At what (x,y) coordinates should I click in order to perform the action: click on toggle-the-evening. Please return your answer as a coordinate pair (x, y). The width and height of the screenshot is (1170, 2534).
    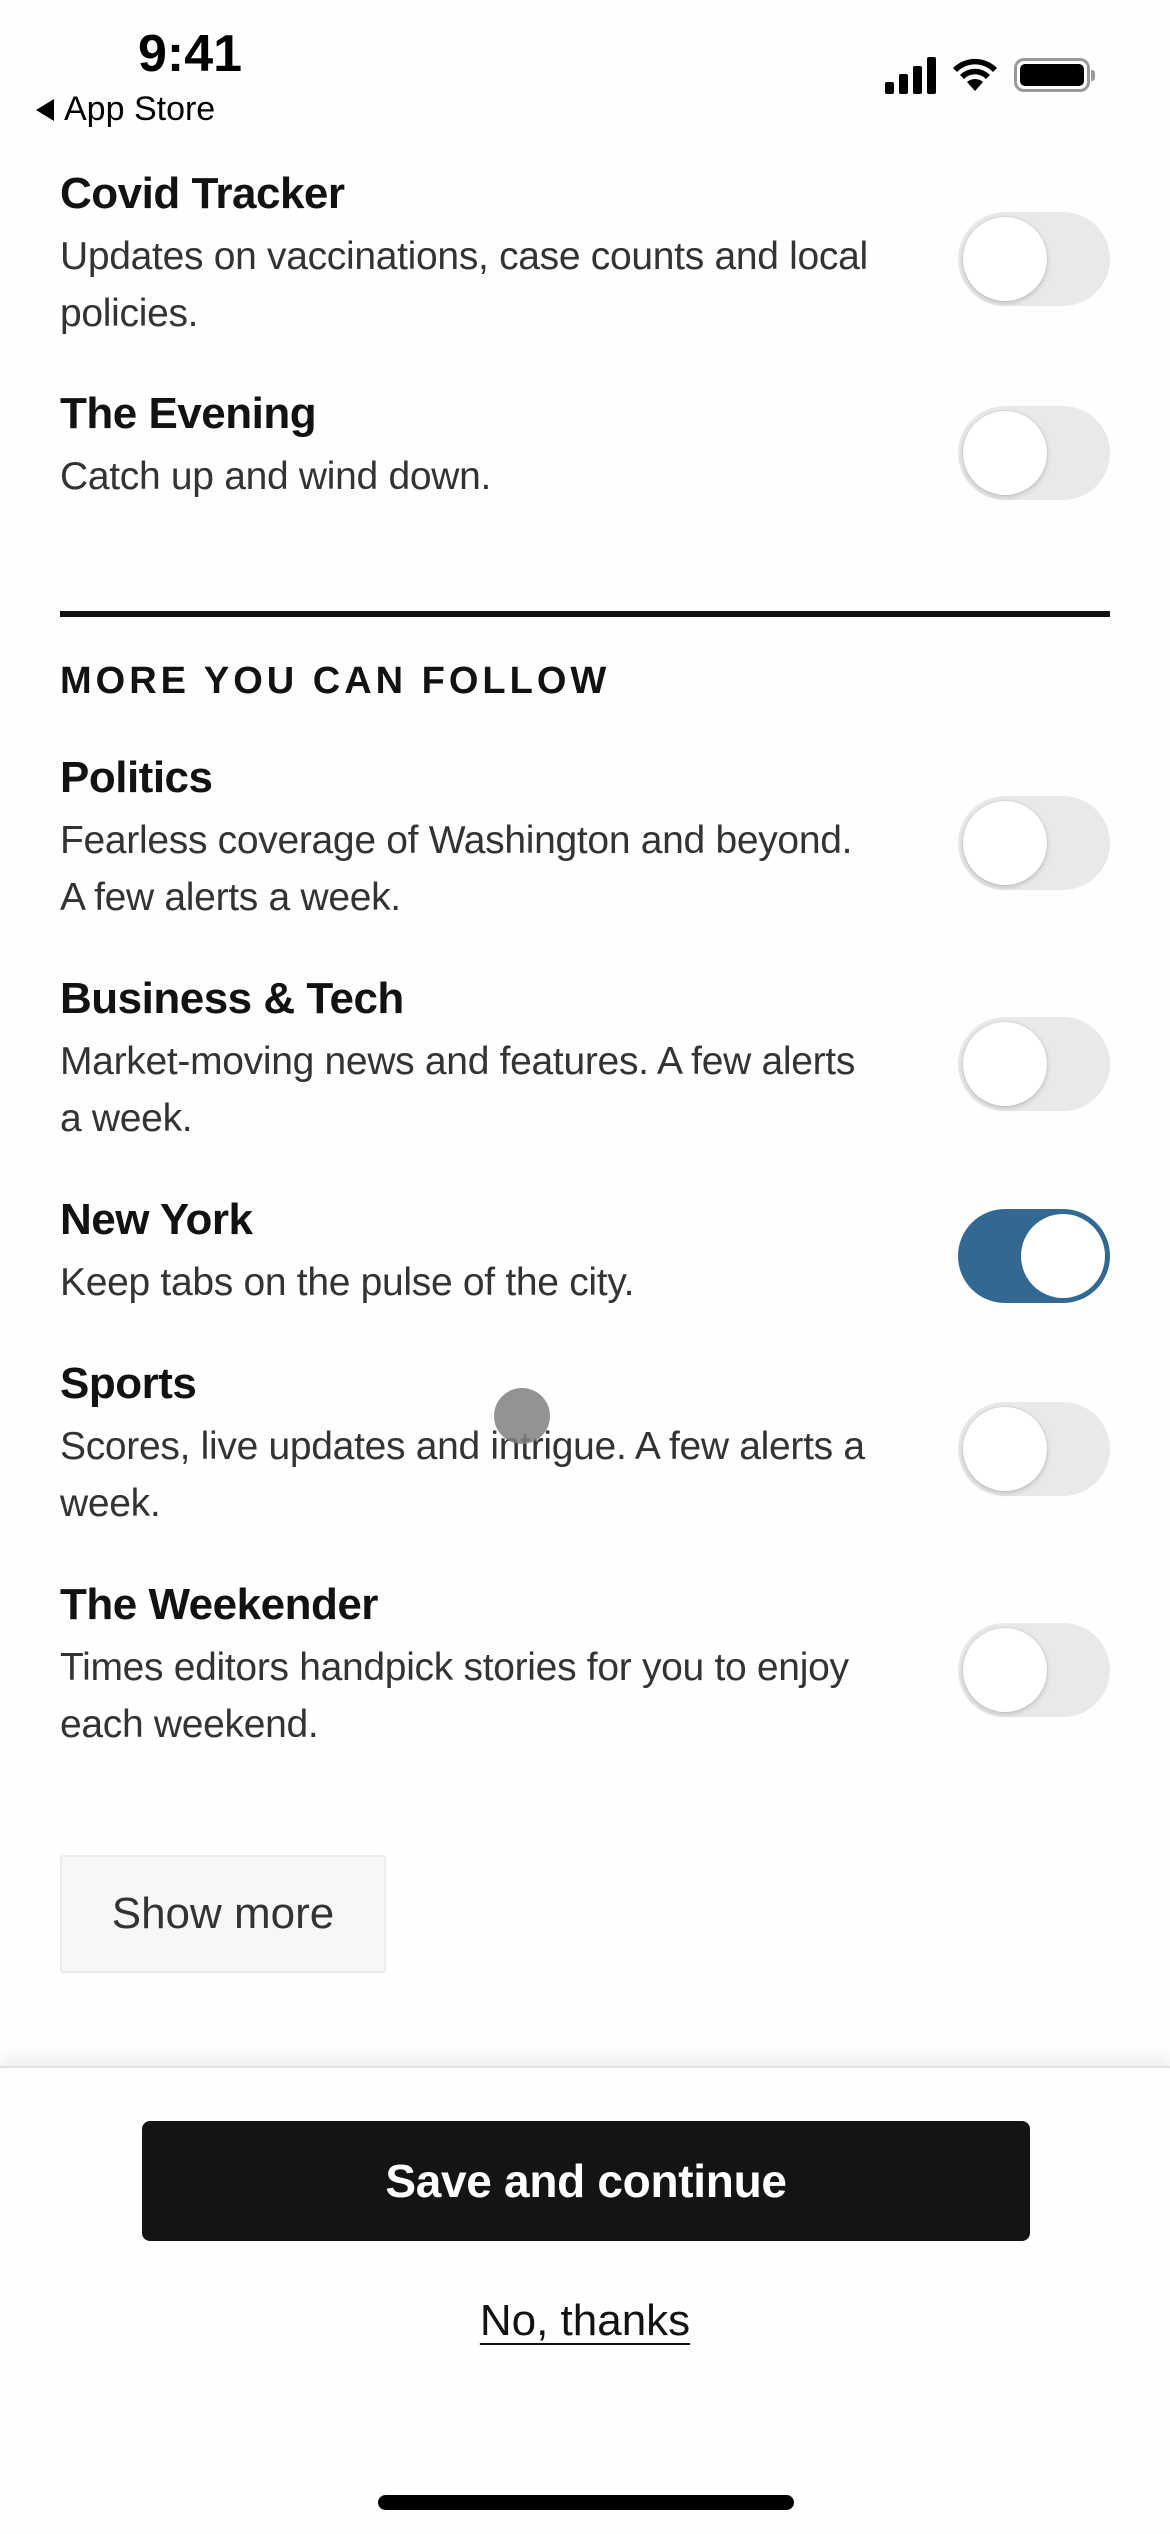
    Looking at the image, I should click on (1034, 453).